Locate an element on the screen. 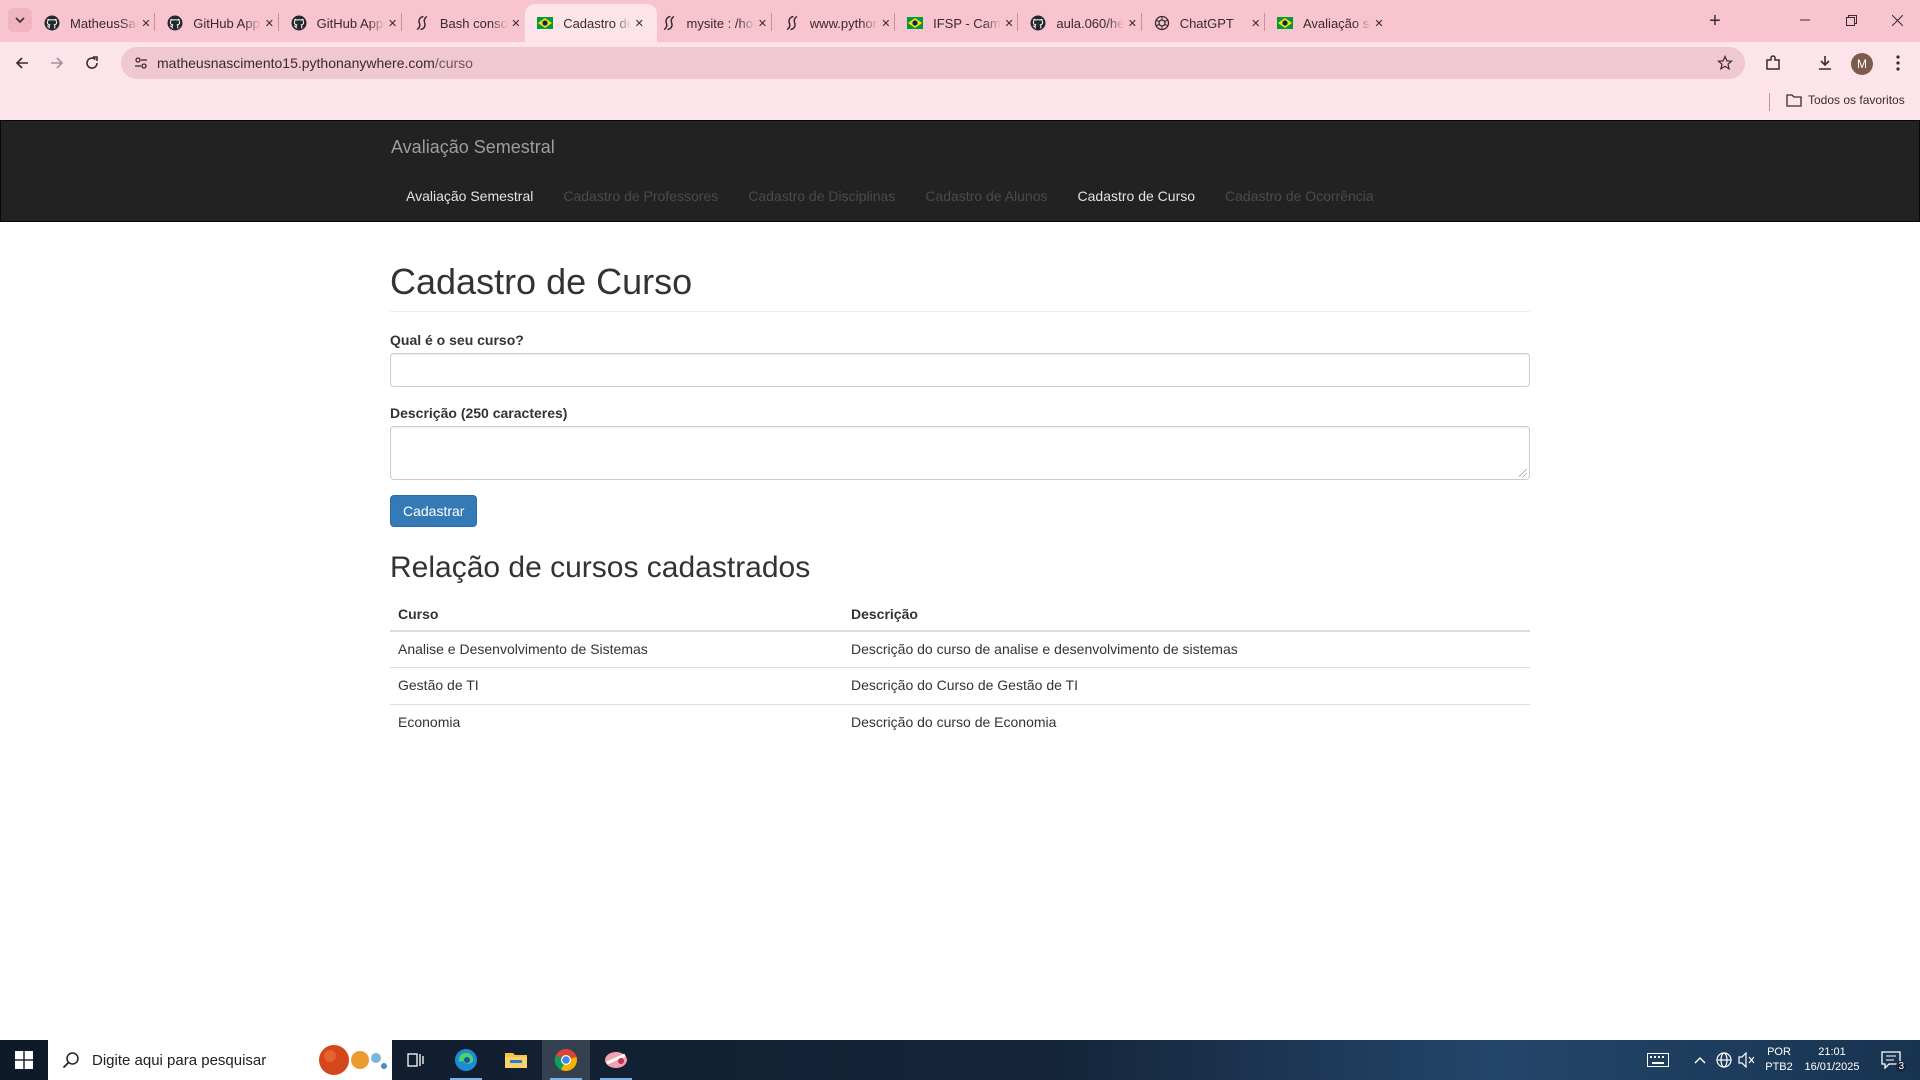 The height and width of the screenshot is (1080, 1920). chevron-down-icon is located at coordinates (20, 20).